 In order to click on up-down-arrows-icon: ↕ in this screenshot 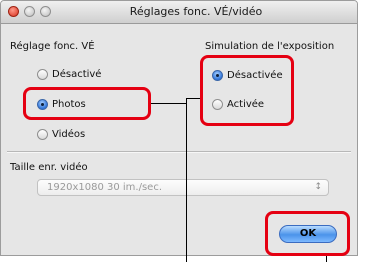, I will do `click(318, 187)`.